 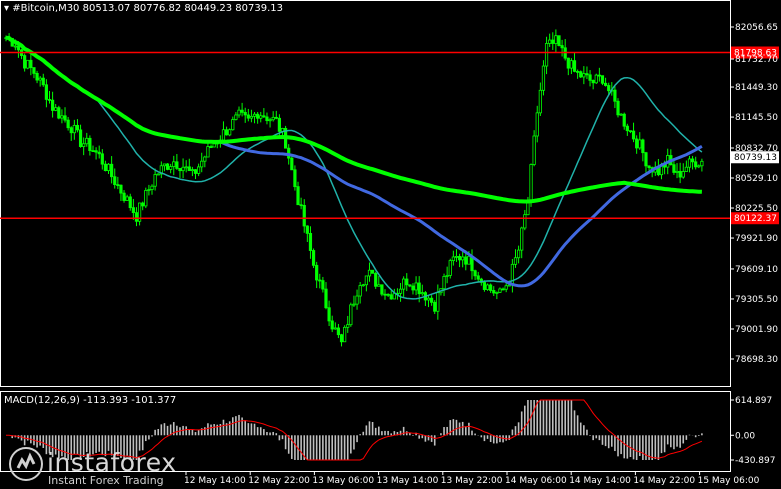 What do you see at coordinates (112, 462) in the screenshot?
I see `logo-wordmark: instaforex` at bounding box center [112, 462].